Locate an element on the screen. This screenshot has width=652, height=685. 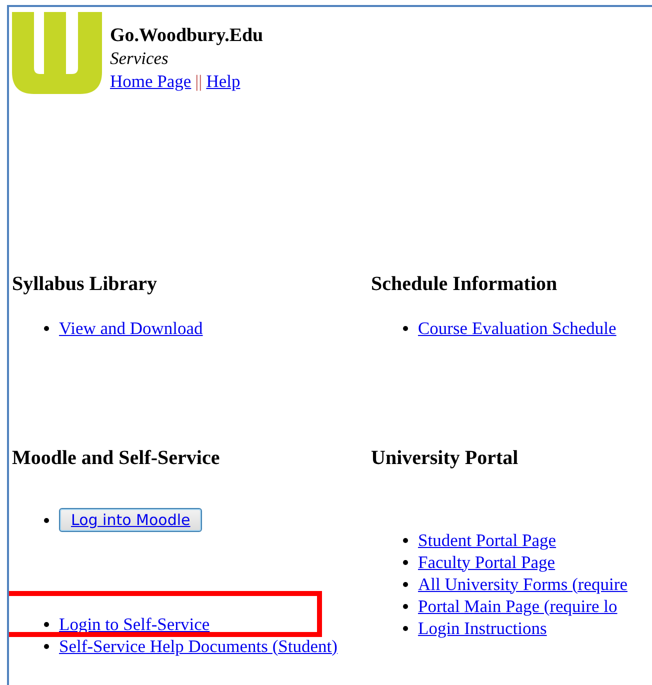
logo-icon is located at coordinates (57, 53).